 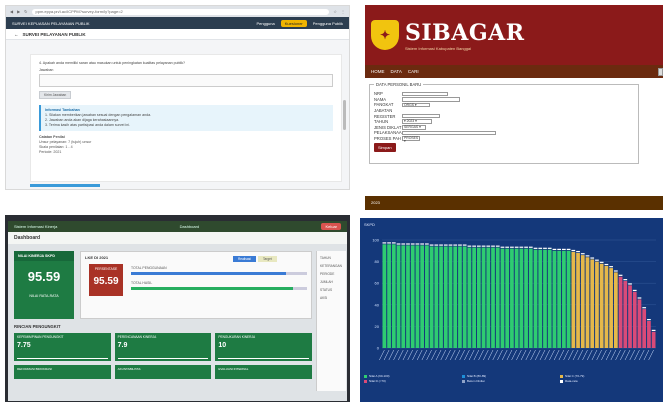 I want to click on questionnaire-button: Kuesioner, so click(x=293, y=23).